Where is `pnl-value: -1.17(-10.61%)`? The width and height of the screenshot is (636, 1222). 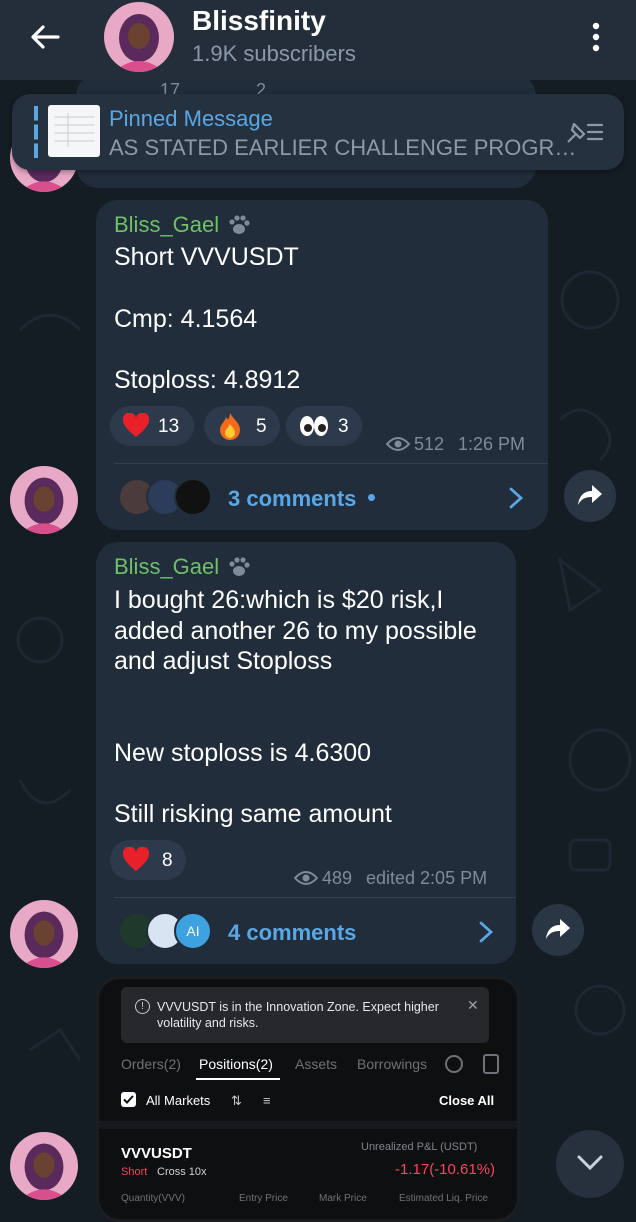
pnl-value: -1.17(-10.61%) is located at coordinates (445, 1169).